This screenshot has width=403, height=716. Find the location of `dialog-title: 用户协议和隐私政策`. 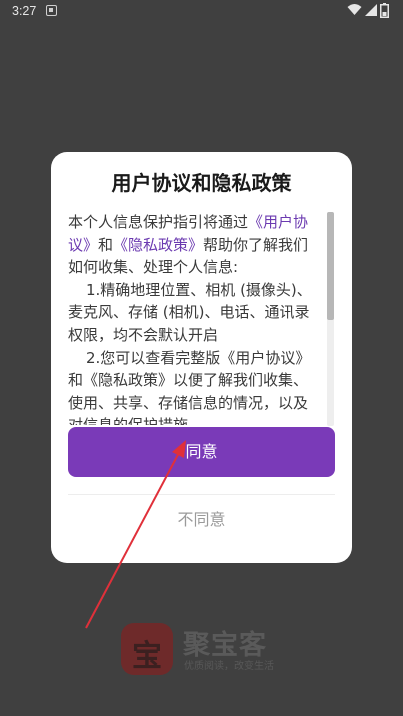

dialog-title: 用户协议和隐私政策 is located at coordinates (201, 183).